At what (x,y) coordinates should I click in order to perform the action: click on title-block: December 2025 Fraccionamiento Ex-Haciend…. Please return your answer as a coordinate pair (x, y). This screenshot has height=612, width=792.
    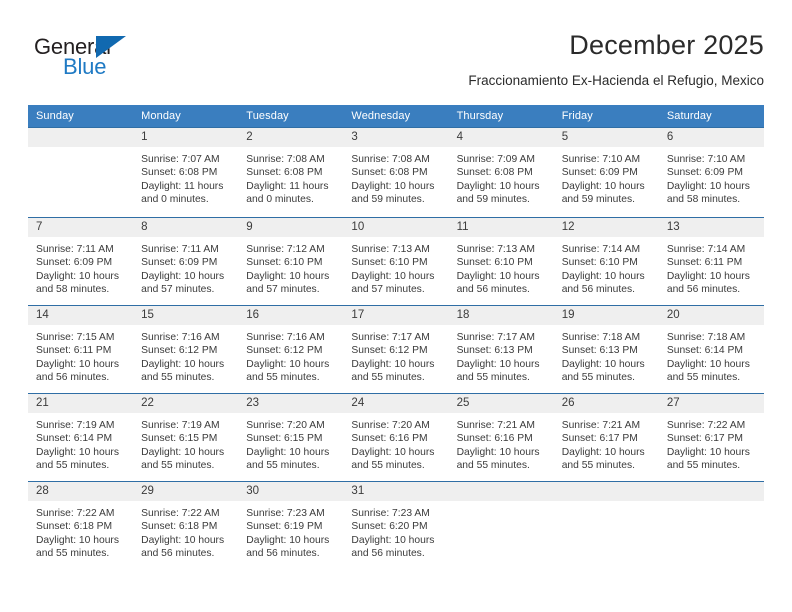
    Looking at the image, I should click on (616, 58).